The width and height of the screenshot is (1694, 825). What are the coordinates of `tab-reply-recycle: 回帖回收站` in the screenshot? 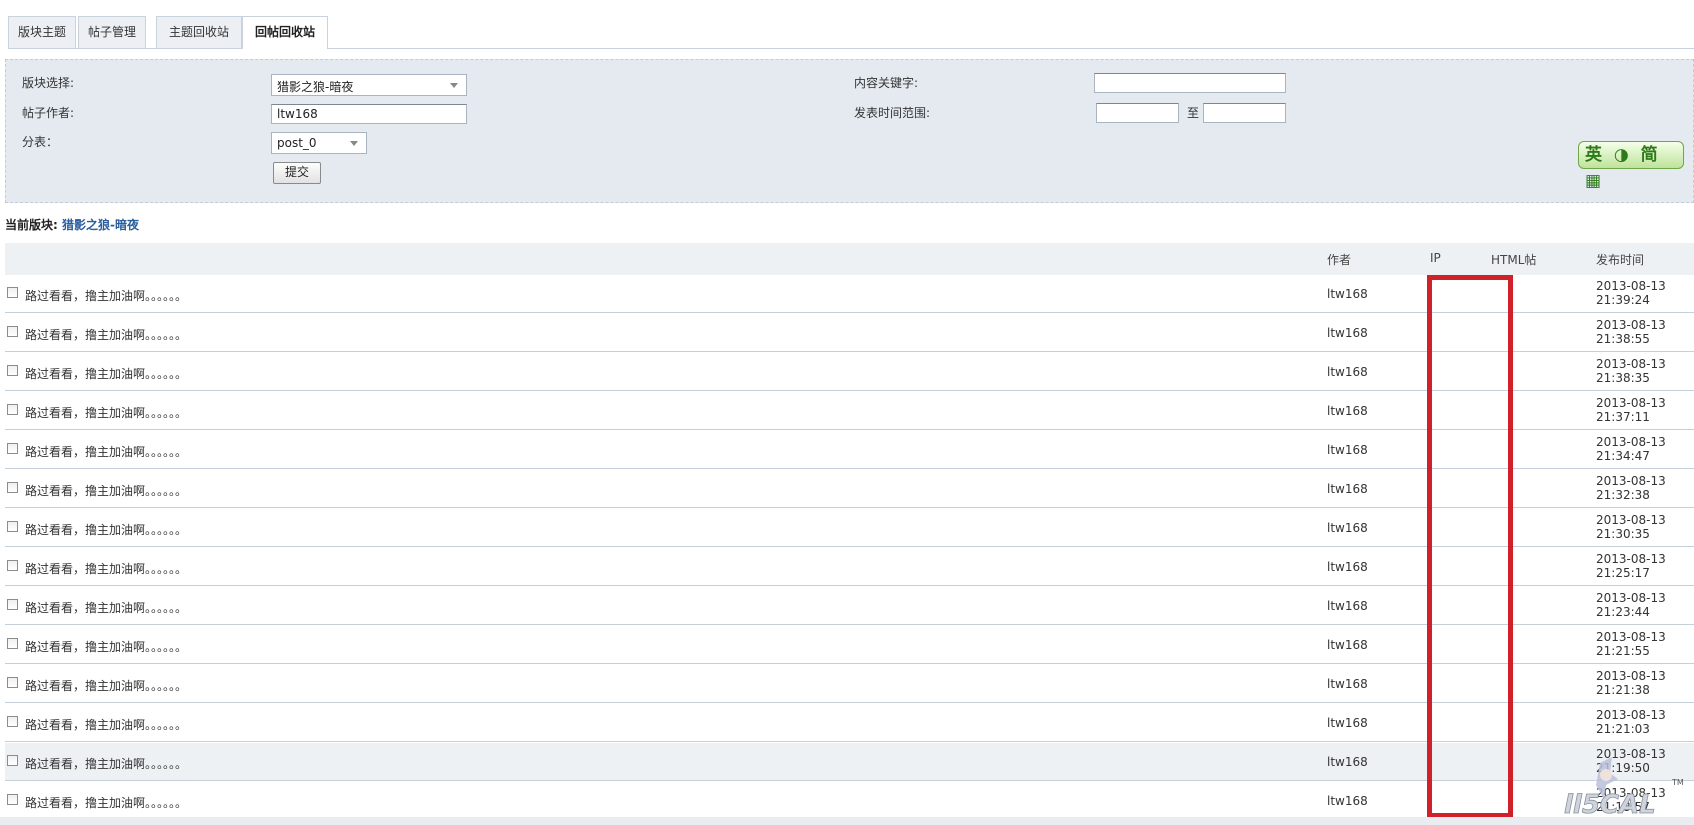 It's located at (285, 32).